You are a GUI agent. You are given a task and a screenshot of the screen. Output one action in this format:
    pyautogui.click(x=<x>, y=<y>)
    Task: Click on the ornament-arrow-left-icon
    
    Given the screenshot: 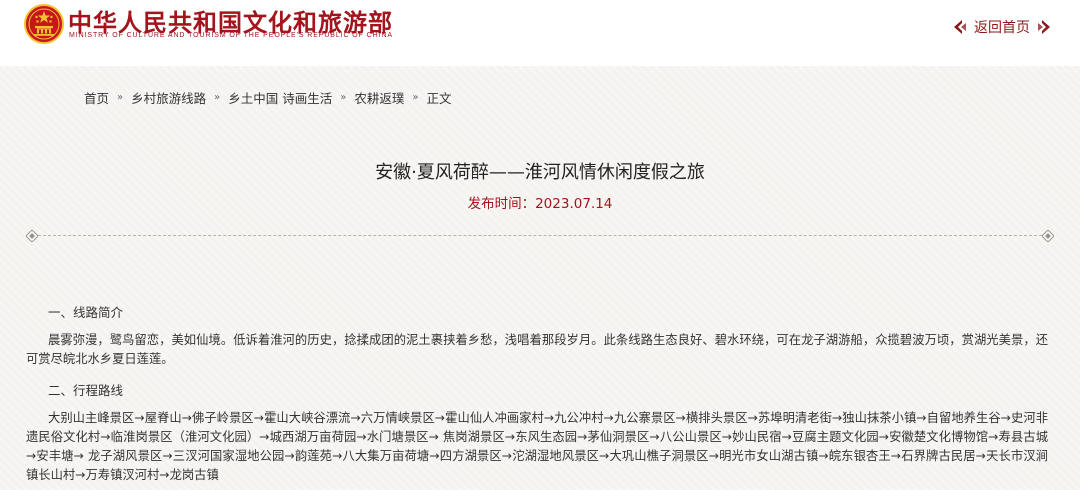 What is the action you would take?
    pyautogui.click(x=960, y=27)
    